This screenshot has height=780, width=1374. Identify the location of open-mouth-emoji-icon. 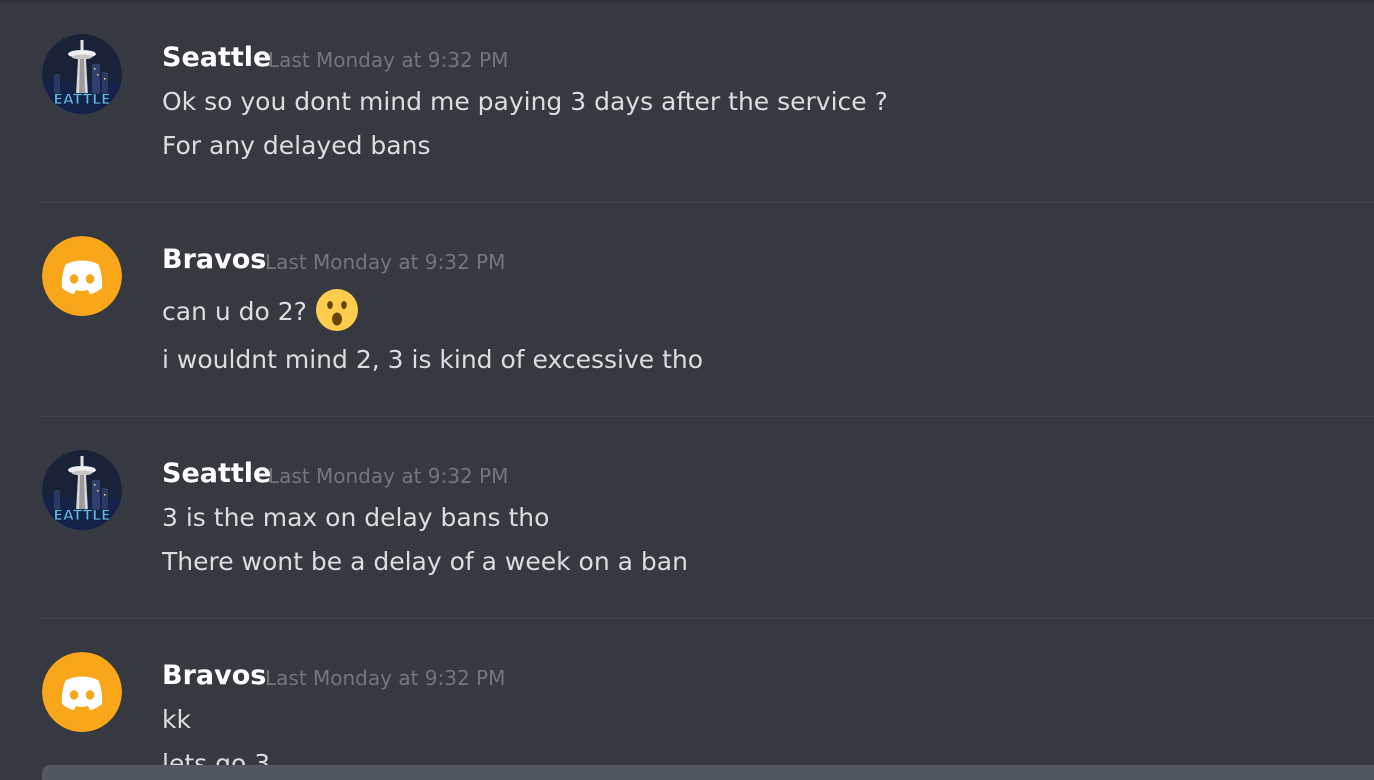
(336, 310).